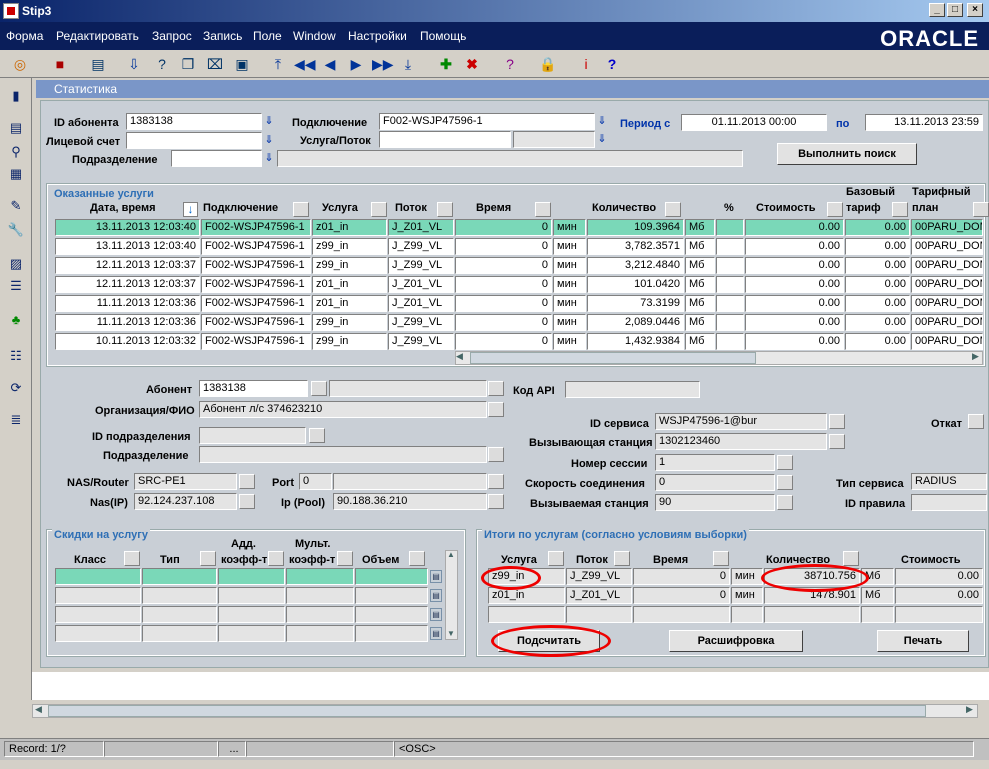 The width and height of the screenshot is (989, 769). I want to click on podrazd-lov-icon: ⇓, so click(269, 158).